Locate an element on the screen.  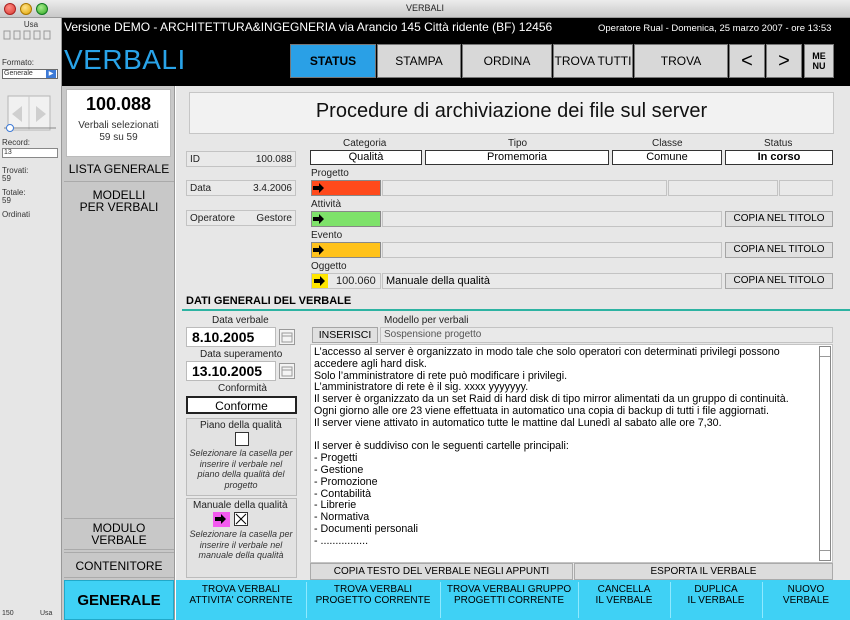
data-verbale-label: Data verbale is located at coordinates (240, 320).